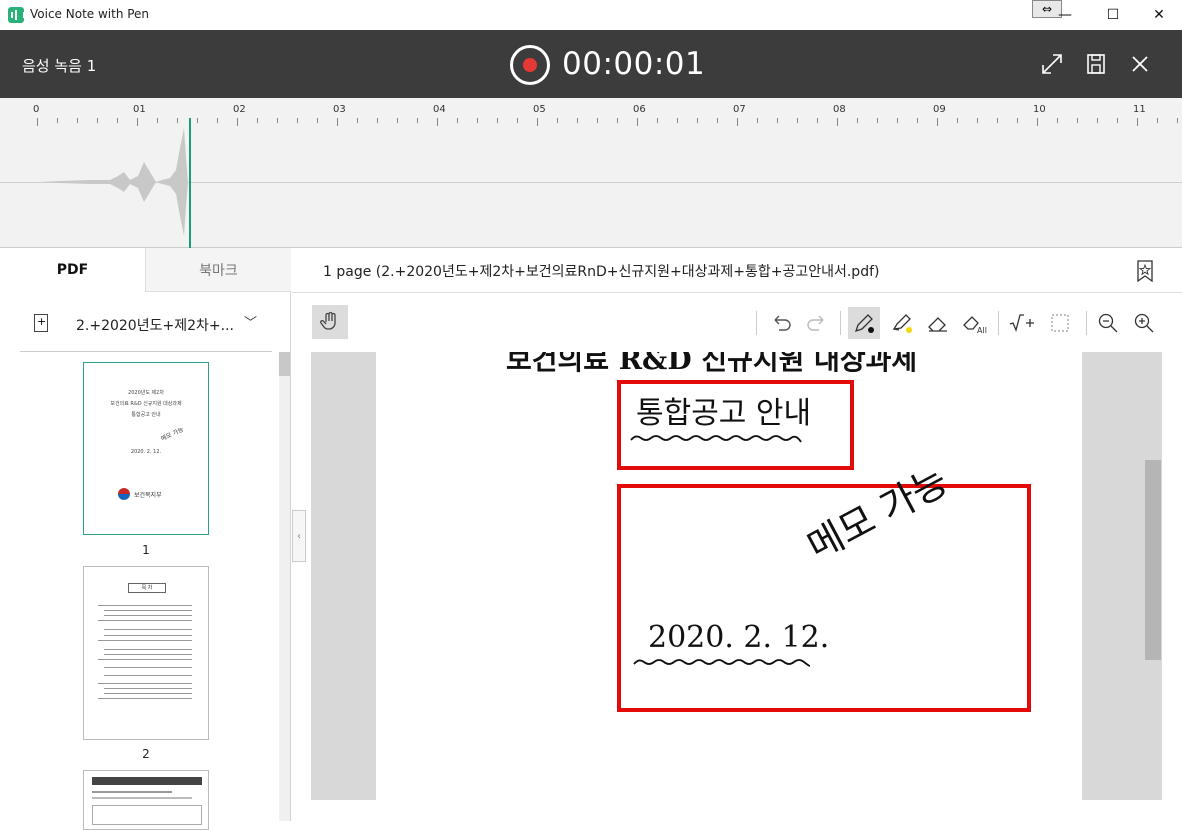 The height and width of the screenshot is (830, 1182). I want to click on timeline-tick-label: 0, so click(36, 109).